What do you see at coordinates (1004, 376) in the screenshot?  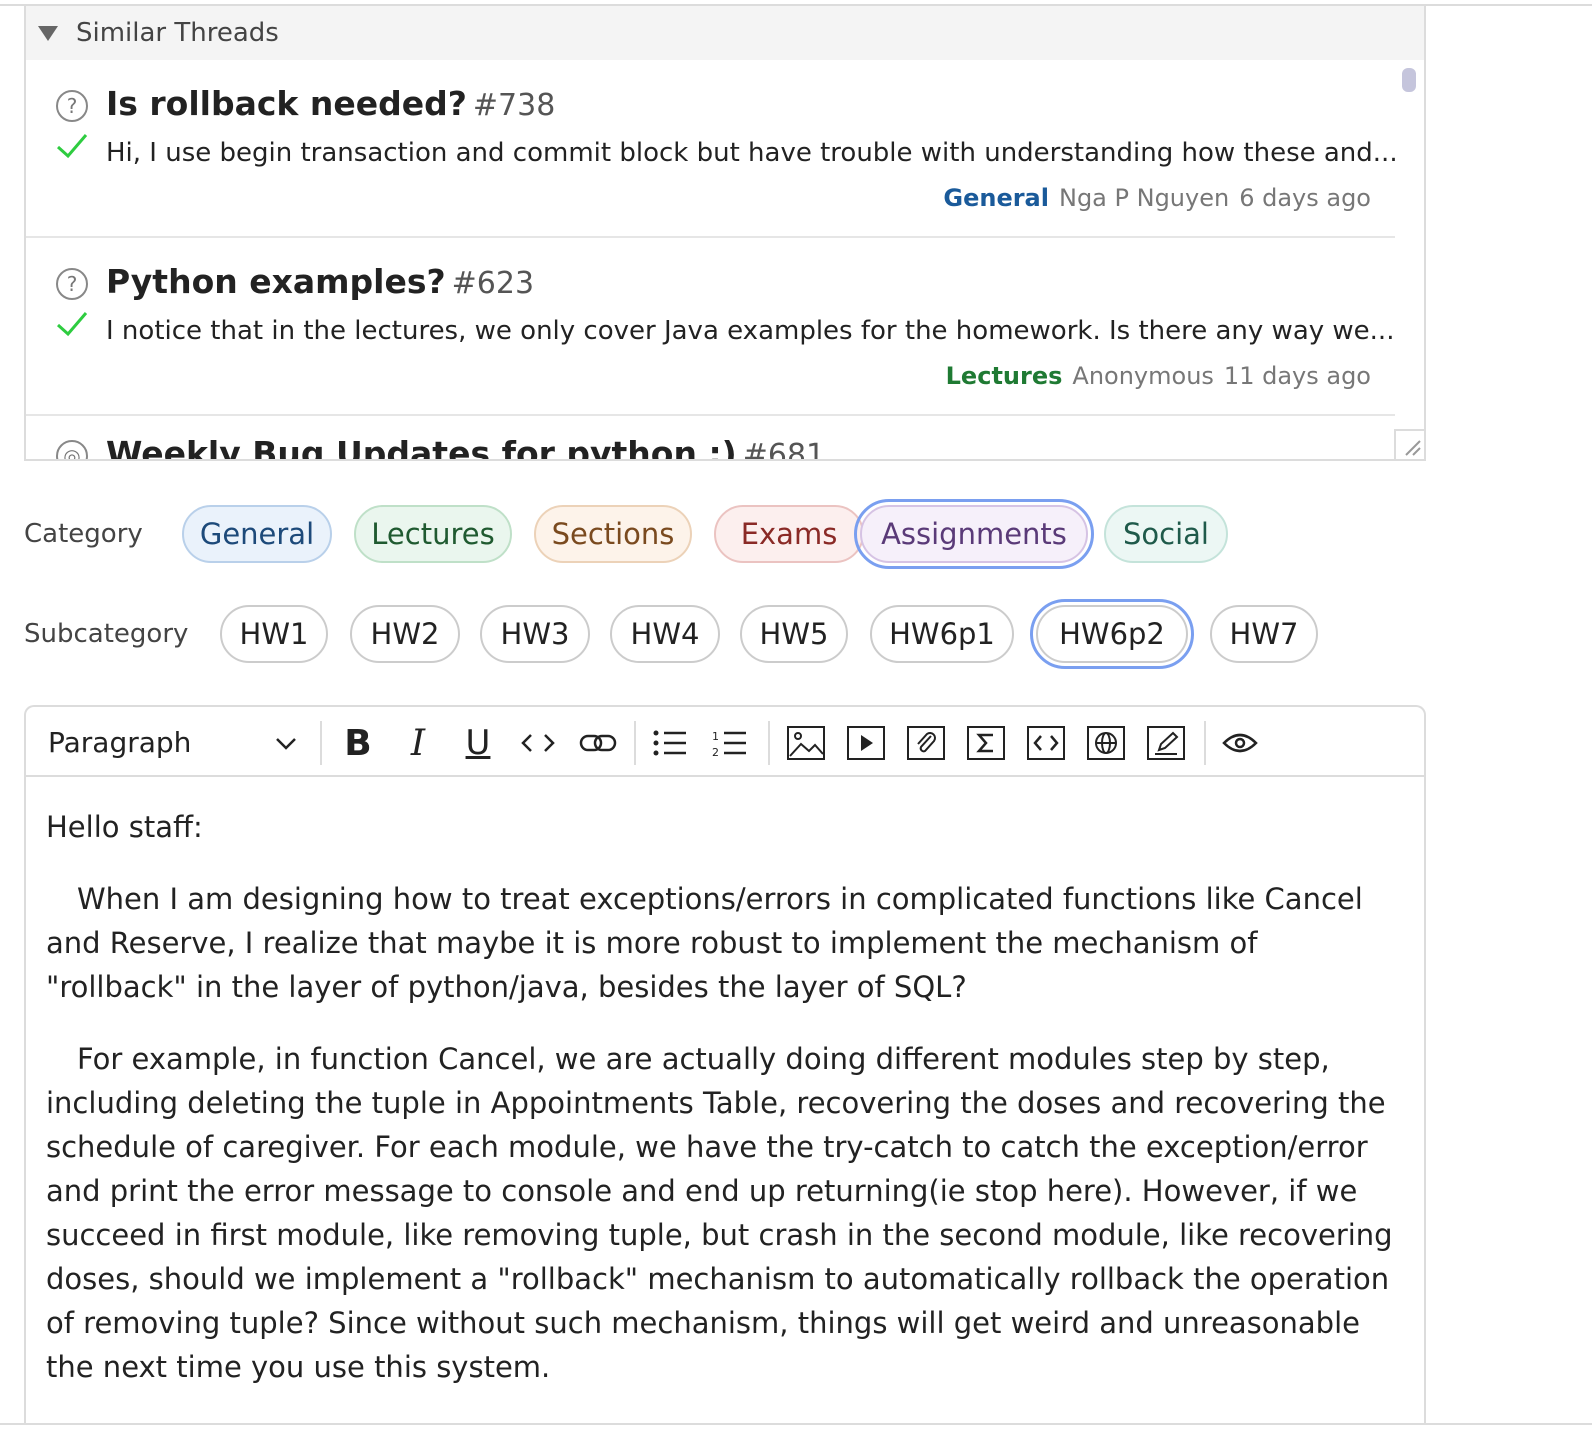 I see `thread-category: Lectures` at bounding box center [1004, 376].